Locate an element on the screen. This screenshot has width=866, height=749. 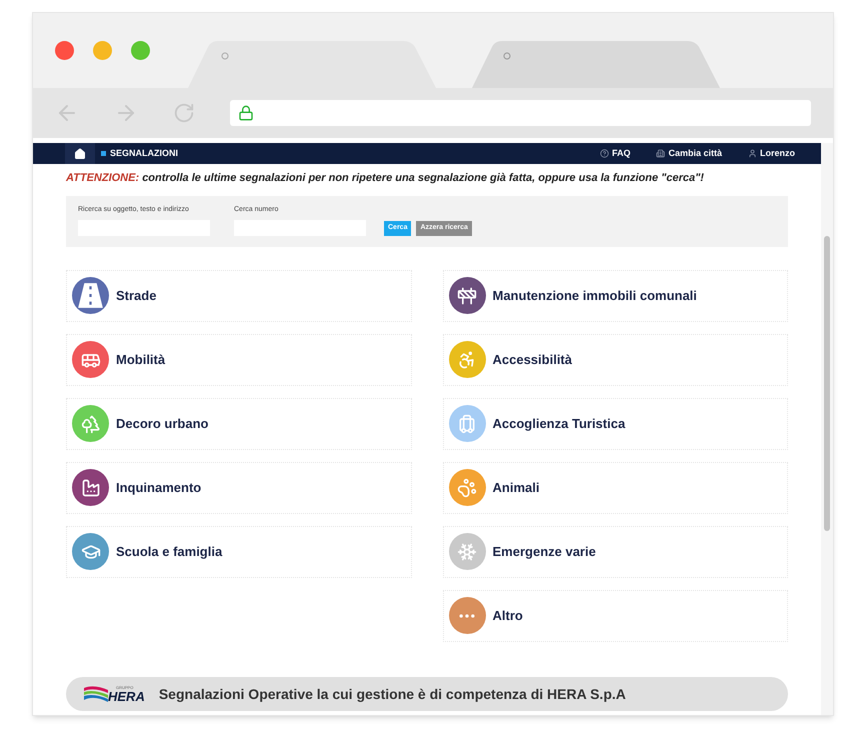
lock-icon is located at coordinates (246, 113).